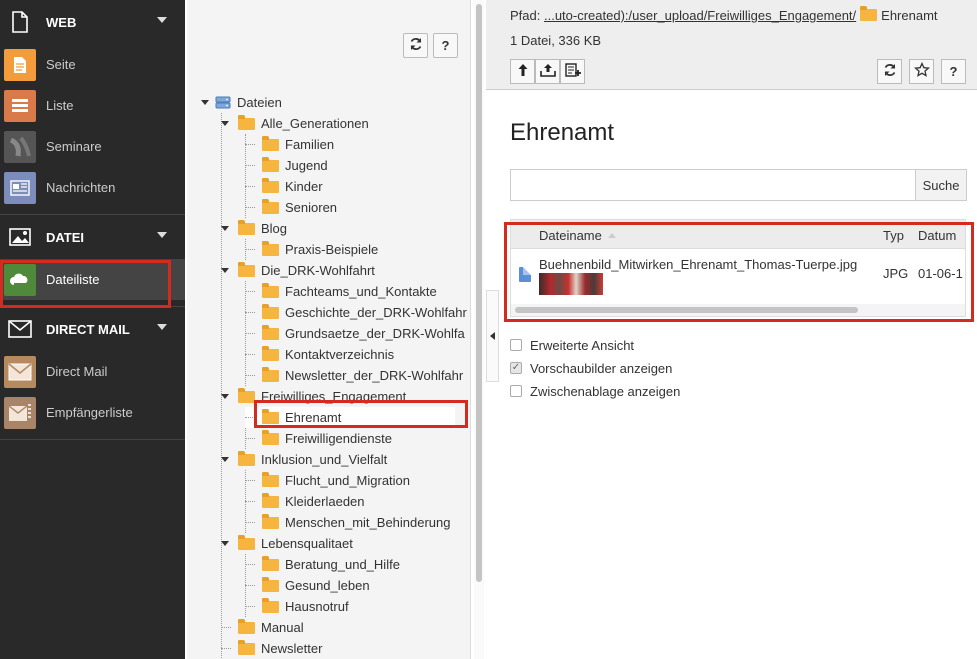 The width and height of the screenshot is (977, 659). Describe the element at coordinates (921, 71) in the screenshot. I see `bookmark-button` at that location.